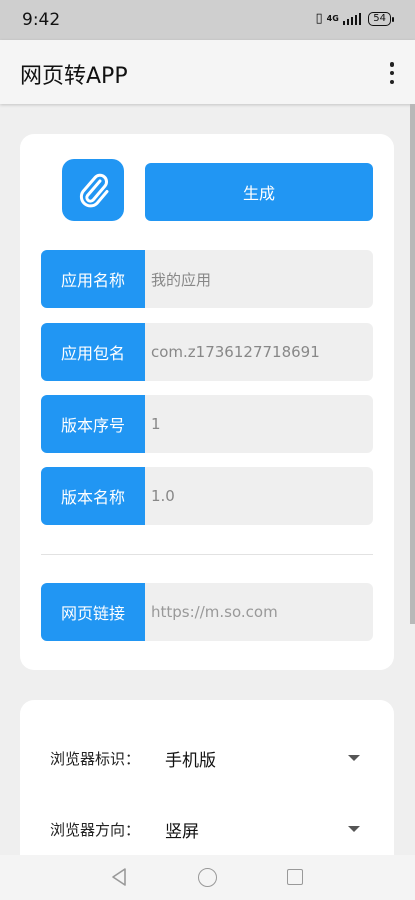 The width and height of the screenshot is (415, 900). What do you see at coordinates (41, 20) in the screenshot?
I see `status-time: 9:42` at bounding box center [41, 20].